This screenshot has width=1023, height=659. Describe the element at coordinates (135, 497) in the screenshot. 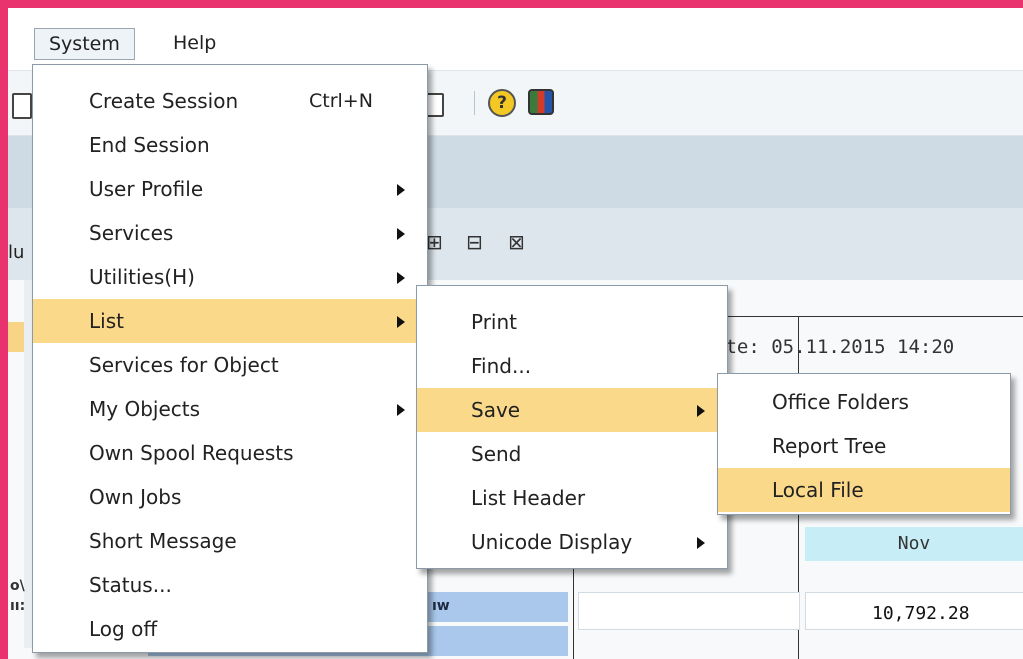

I see `menu-item-label: Own Jobs` at that location.